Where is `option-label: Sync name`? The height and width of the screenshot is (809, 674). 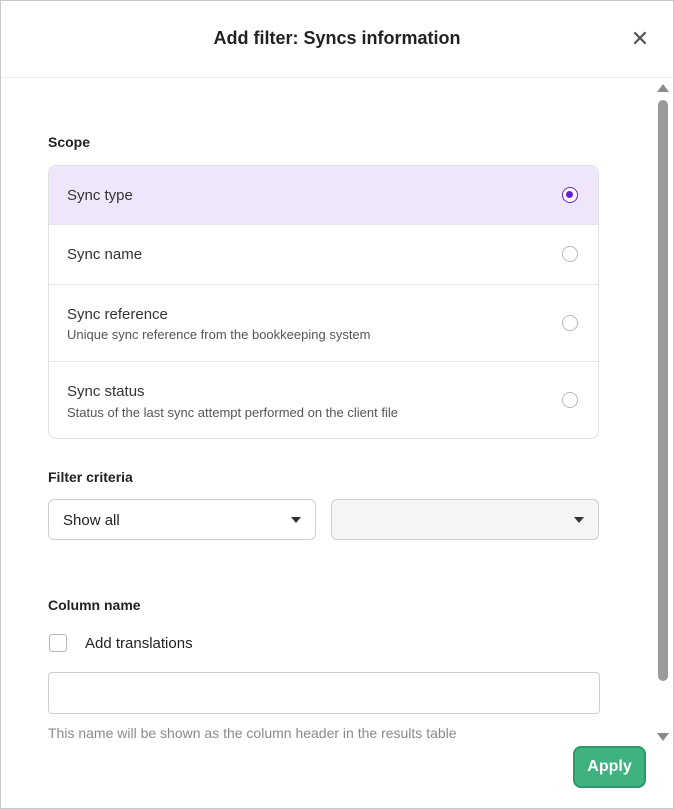 option-label: Sync name is located at coordinates (105, 254).